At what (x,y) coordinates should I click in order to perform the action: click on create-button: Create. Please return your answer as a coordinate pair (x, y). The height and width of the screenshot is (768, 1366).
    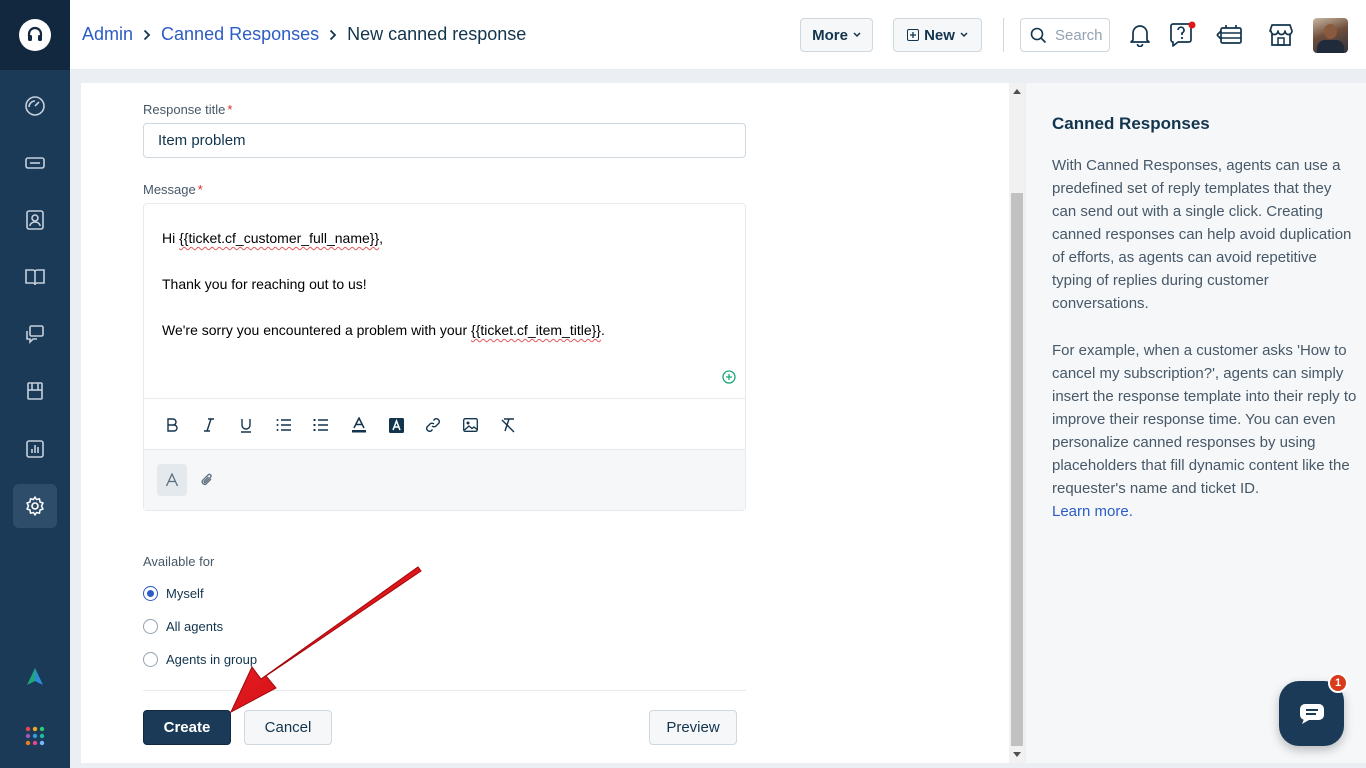
    Looking at the image, I should click on (187, 727).